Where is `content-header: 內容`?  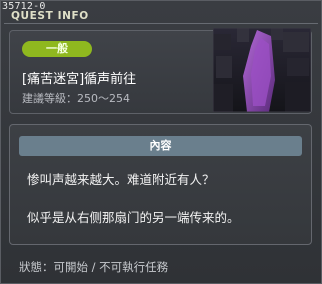 content-header: 內容 is located at coordinates (160, 146).